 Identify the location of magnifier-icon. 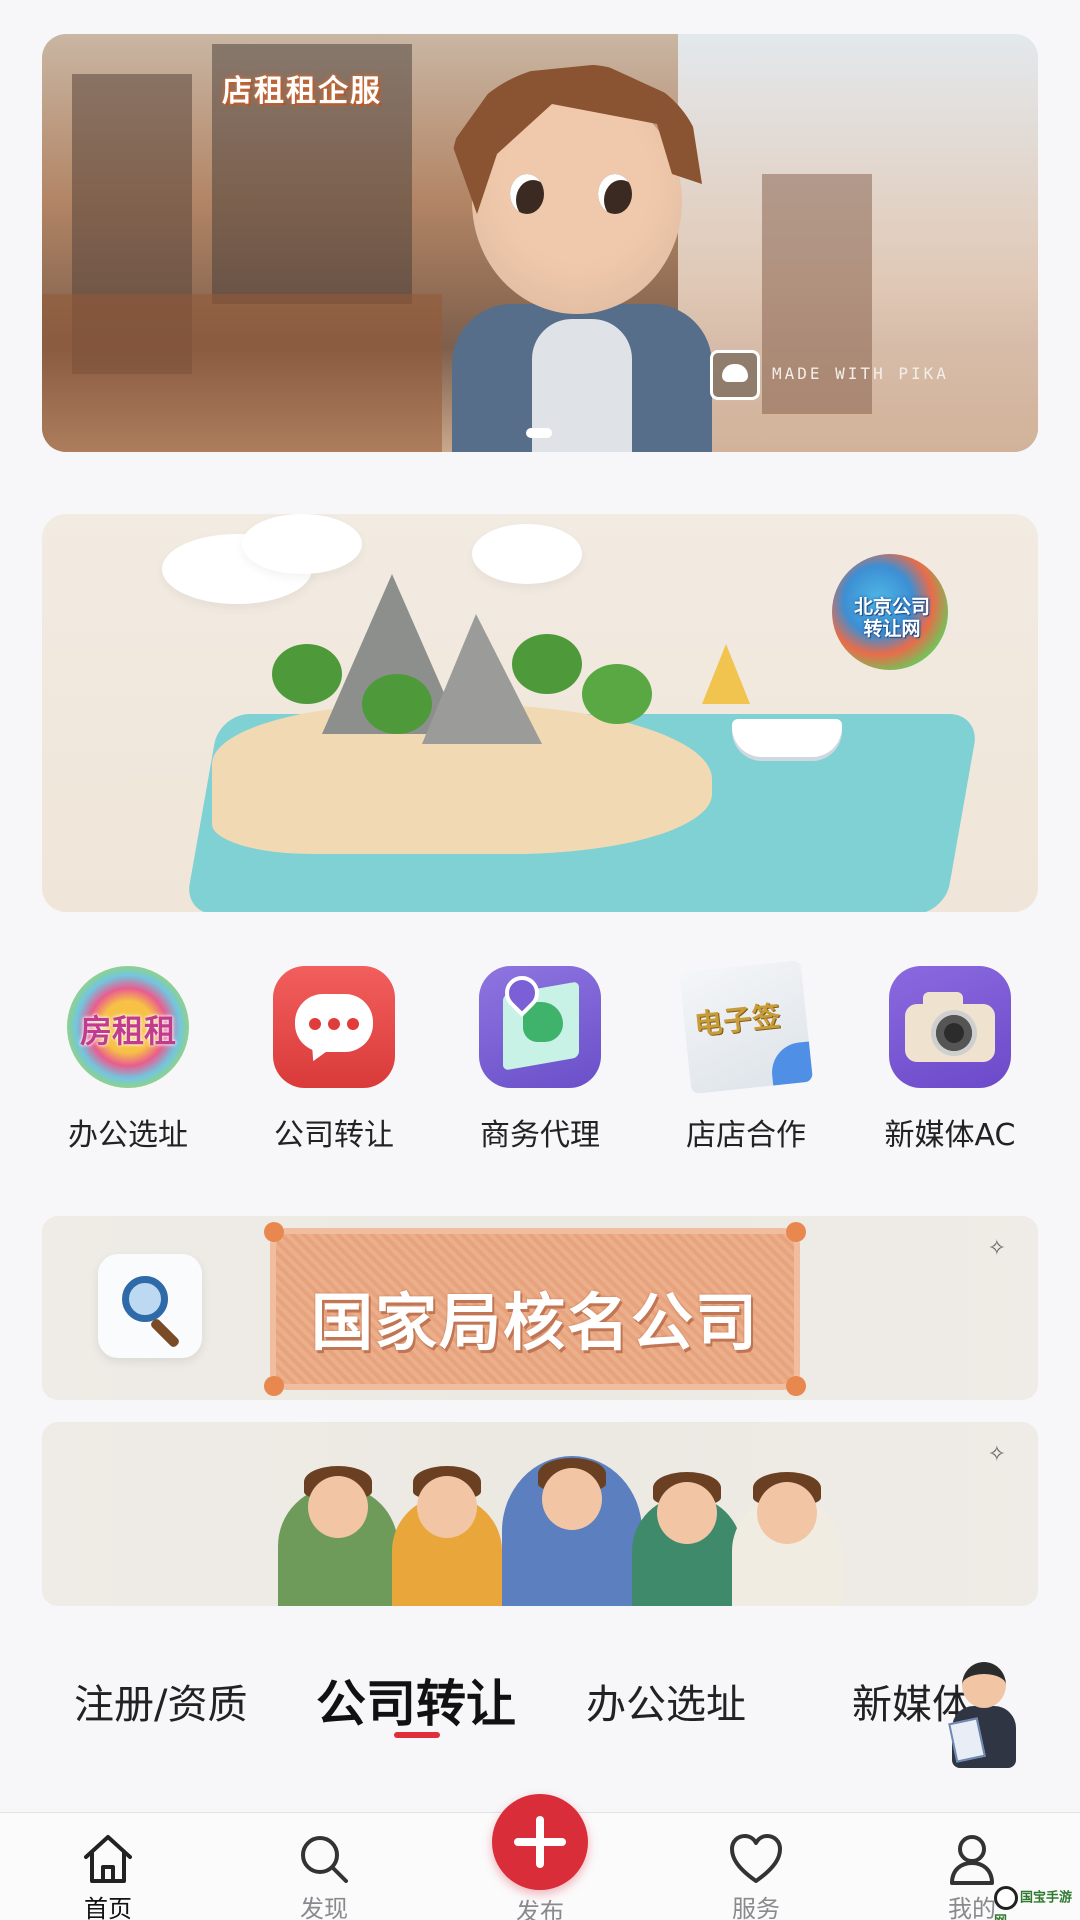
(150, 1306).